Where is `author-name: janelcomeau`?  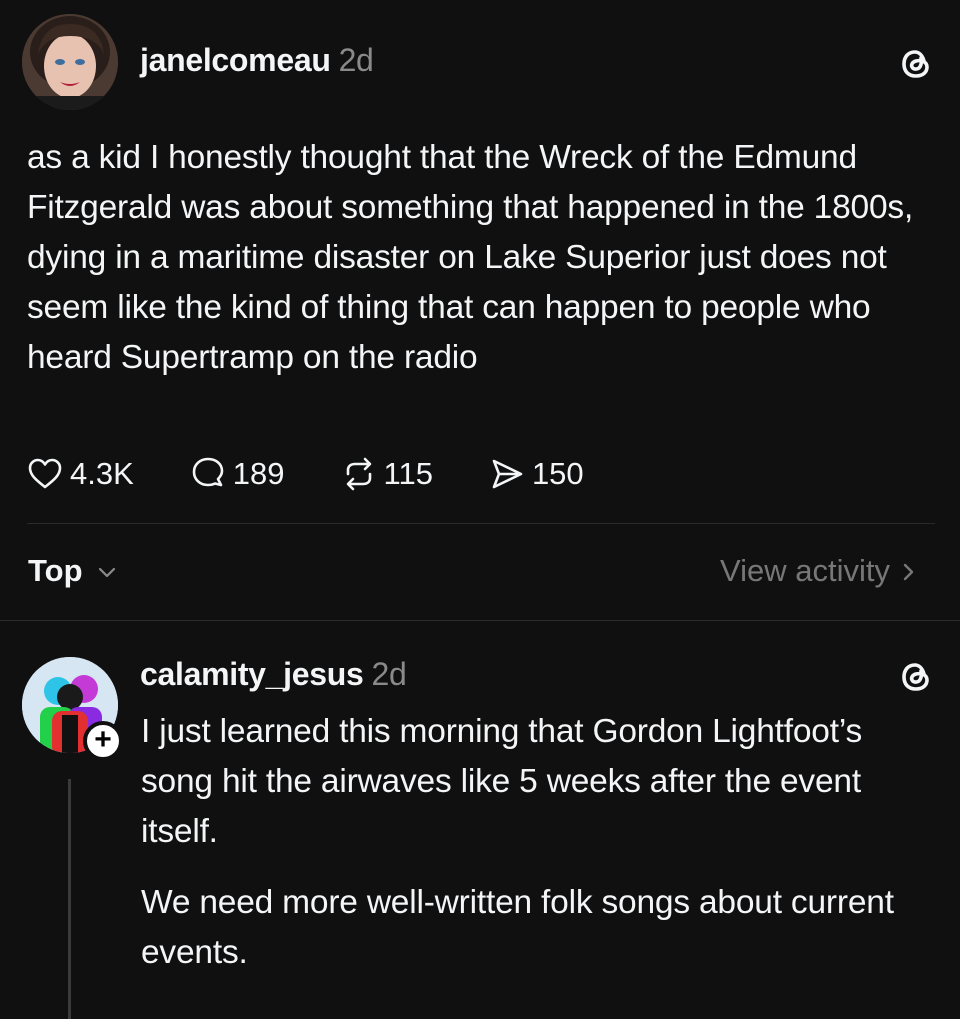 author-name: janelcomeau is located at coordinates (235, 60).